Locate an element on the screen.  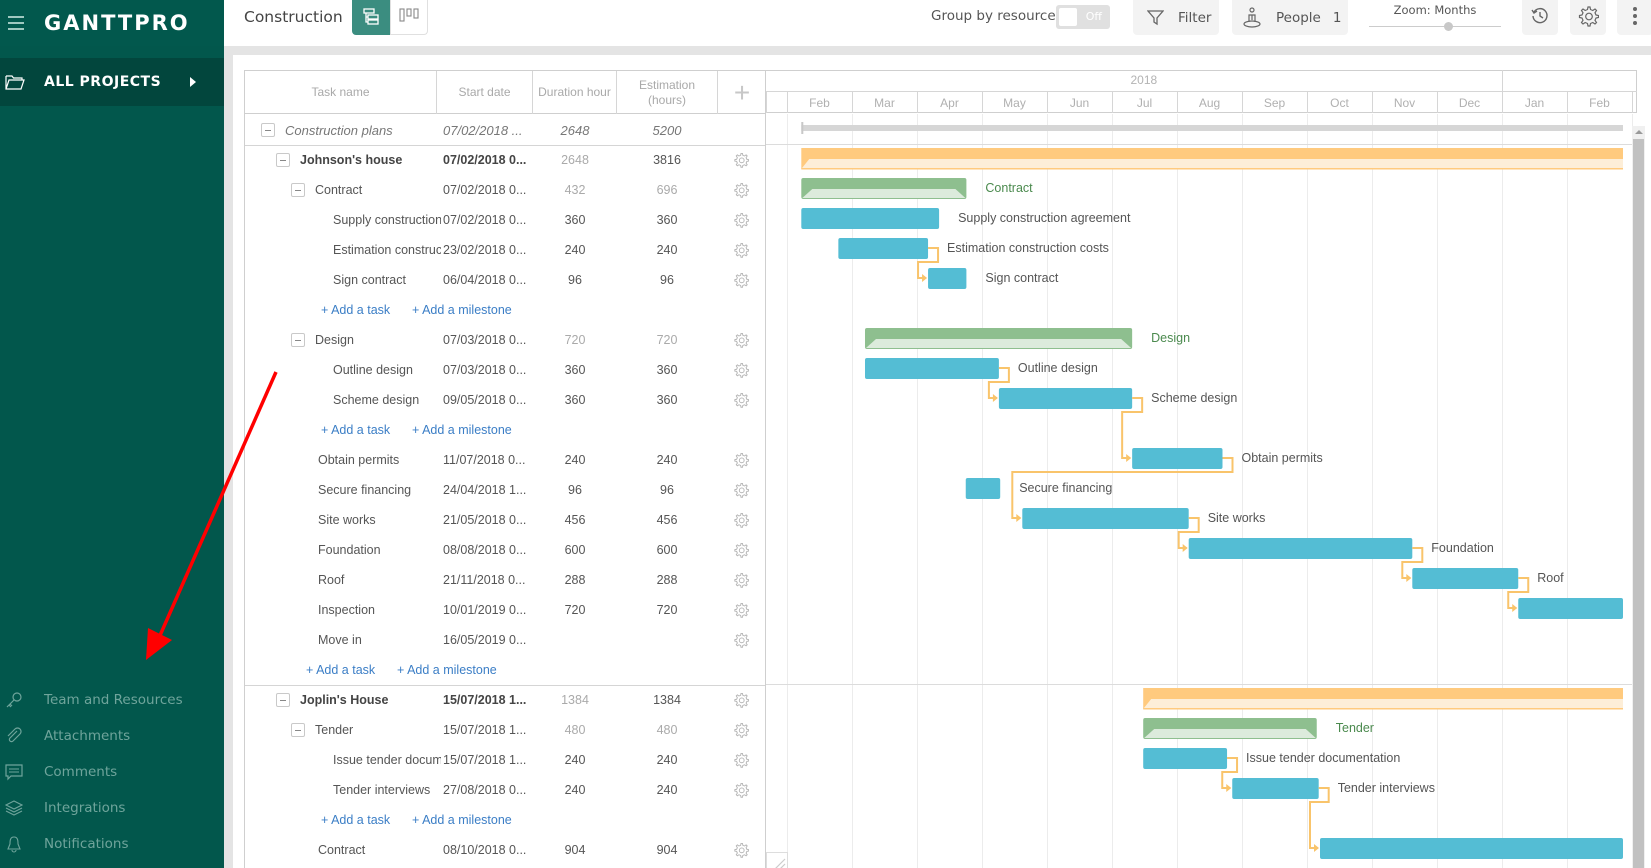
duration-cell: 1384 is located at coordinates (575, 700).